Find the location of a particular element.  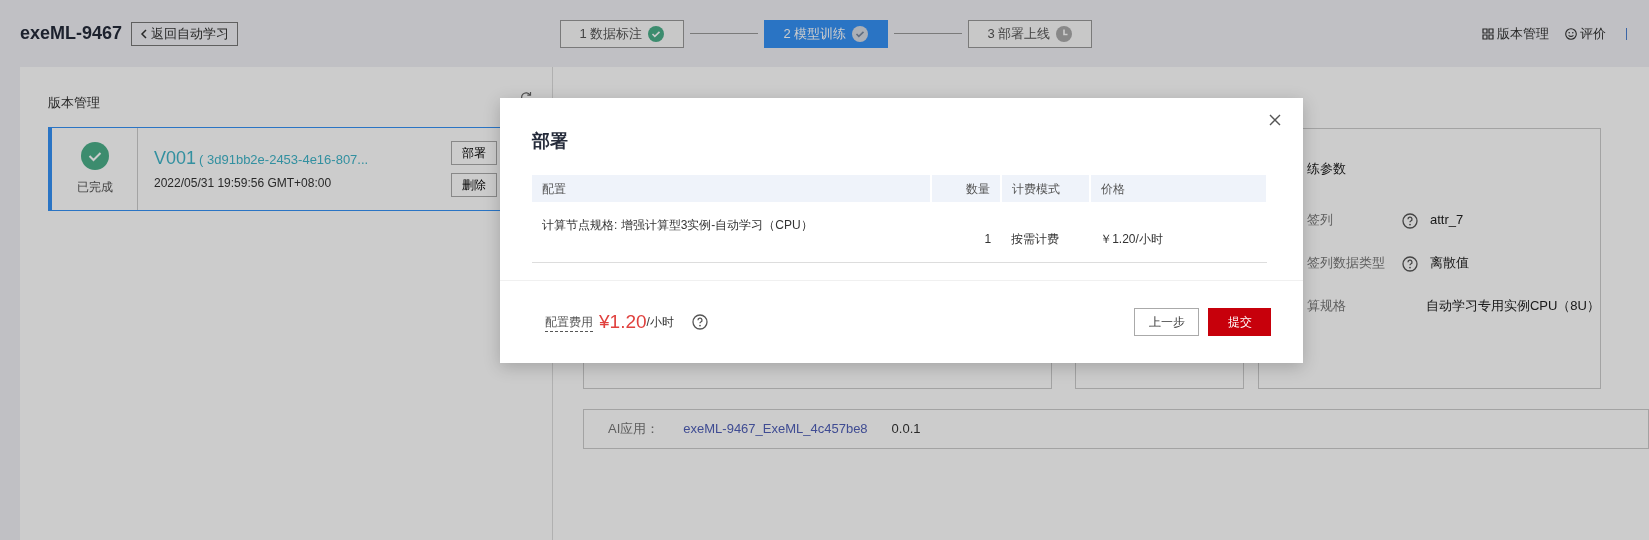

page-title: exeML-9467 is located at coordinates (72, 33).